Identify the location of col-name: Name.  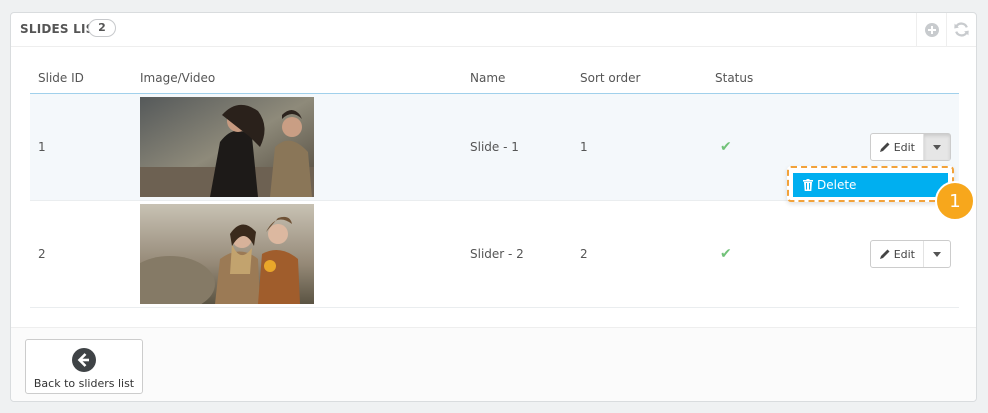
(517, 78).